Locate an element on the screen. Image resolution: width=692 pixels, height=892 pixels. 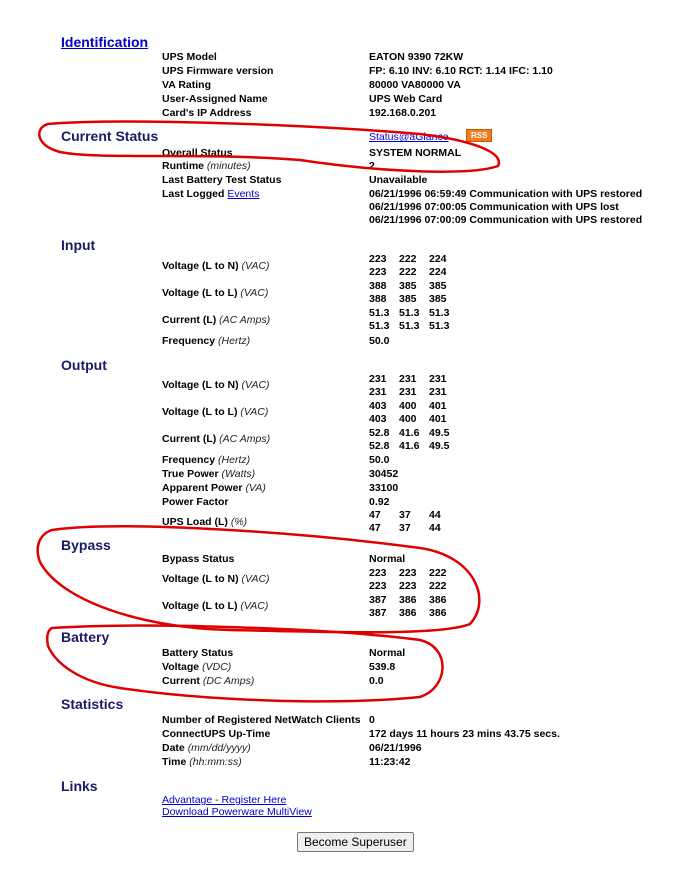
date-value: 06/21/1996 is located at coordinates (395, 748).